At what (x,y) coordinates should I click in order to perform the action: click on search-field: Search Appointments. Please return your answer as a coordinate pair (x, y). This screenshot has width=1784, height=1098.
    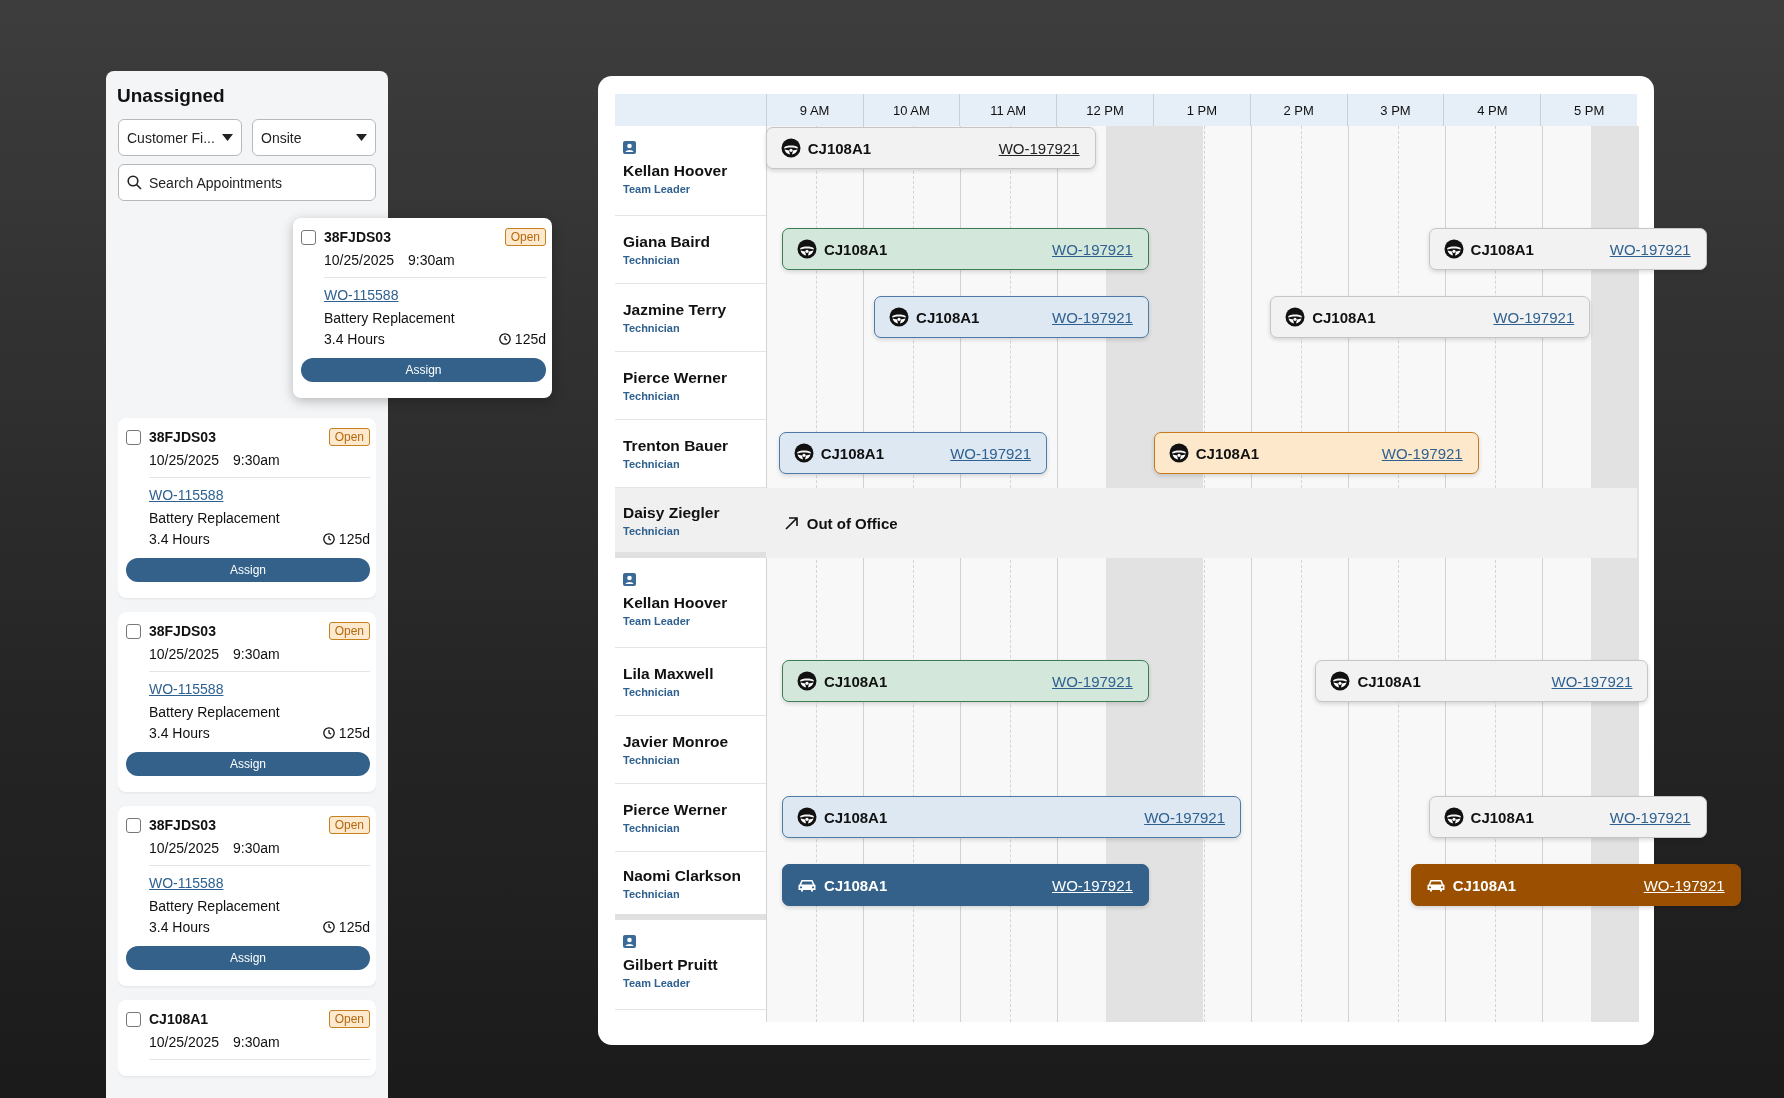
    Looking at the image, I should click on (247, 182).